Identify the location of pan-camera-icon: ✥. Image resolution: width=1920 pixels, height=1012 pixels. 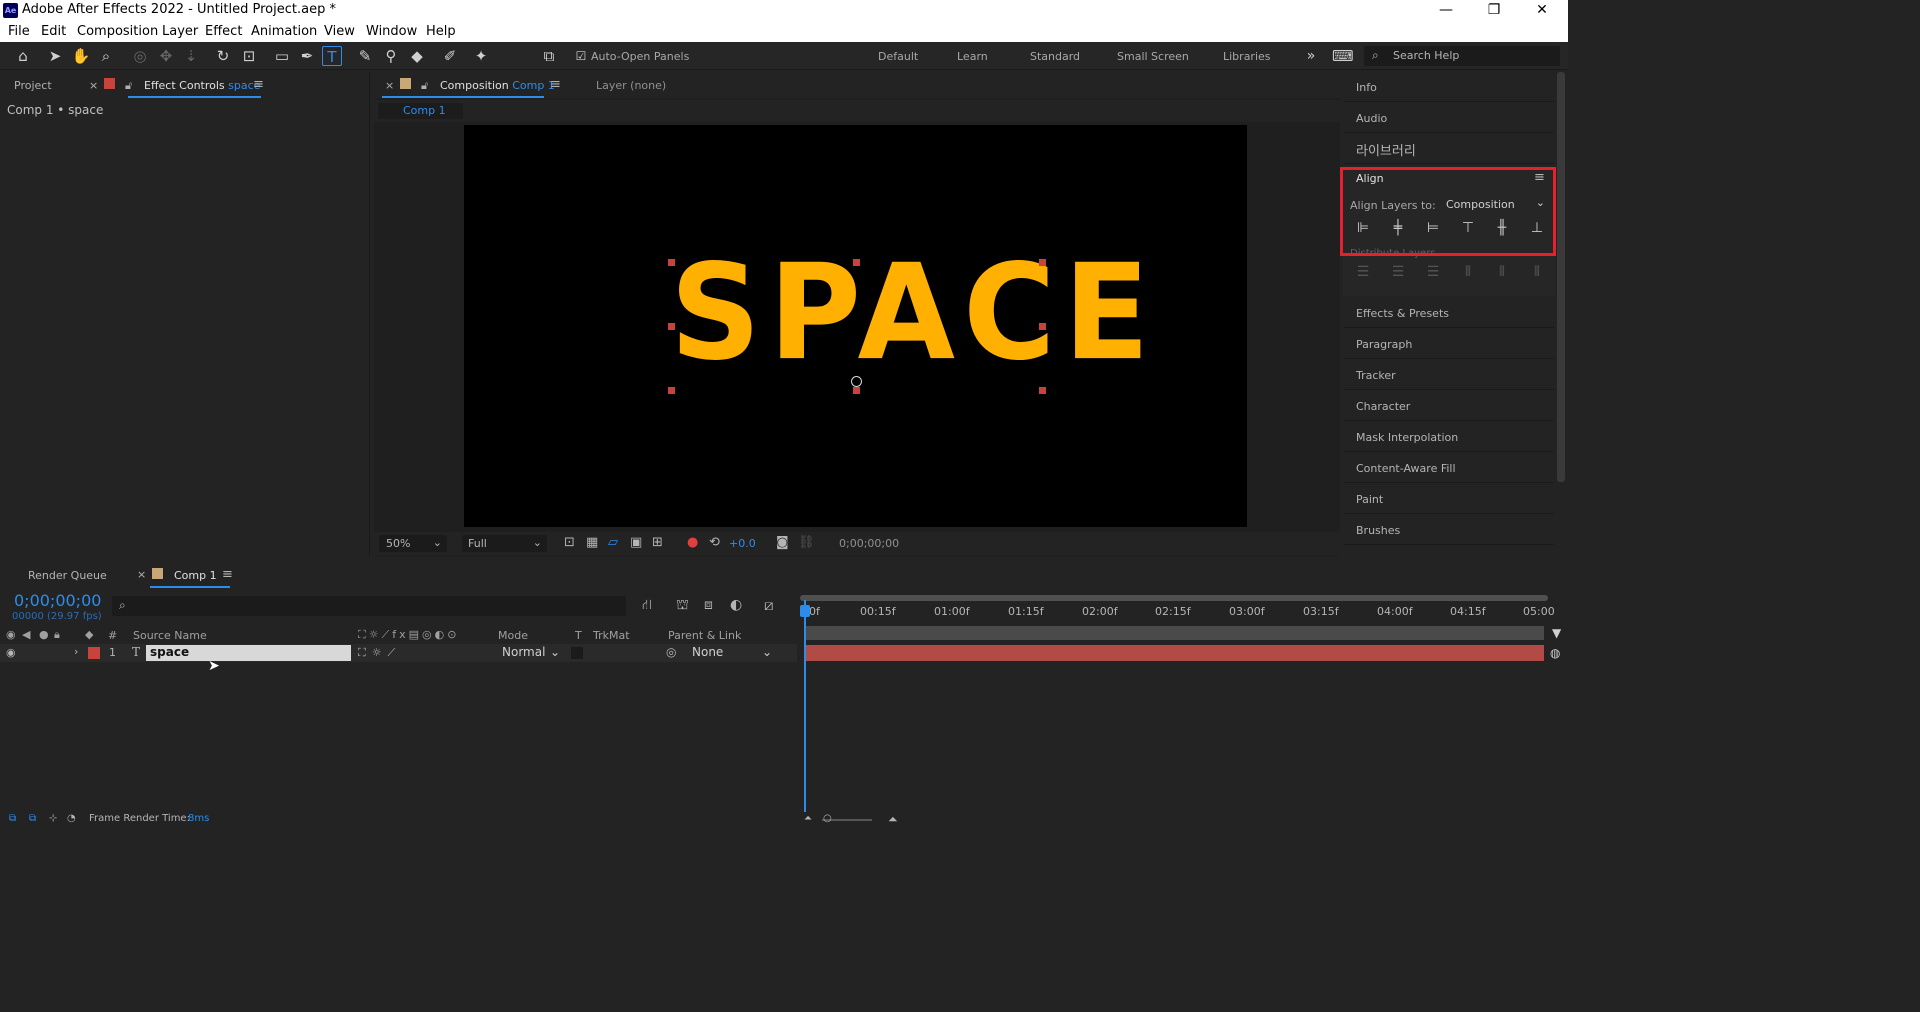
(166, 56).